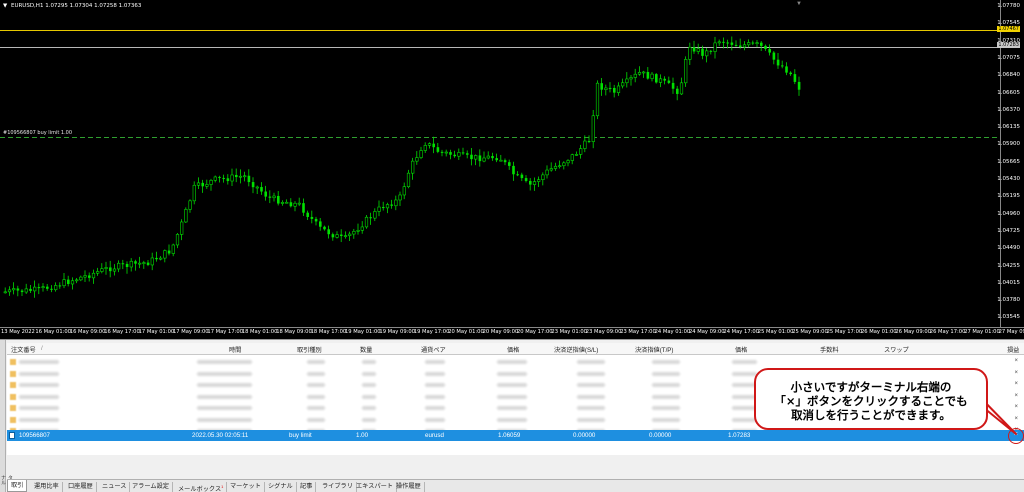  What do you see at coordinates (151, 487) in the screenshot?
I see `tab-4: アラーム設定` at bounding box center [151, 487].